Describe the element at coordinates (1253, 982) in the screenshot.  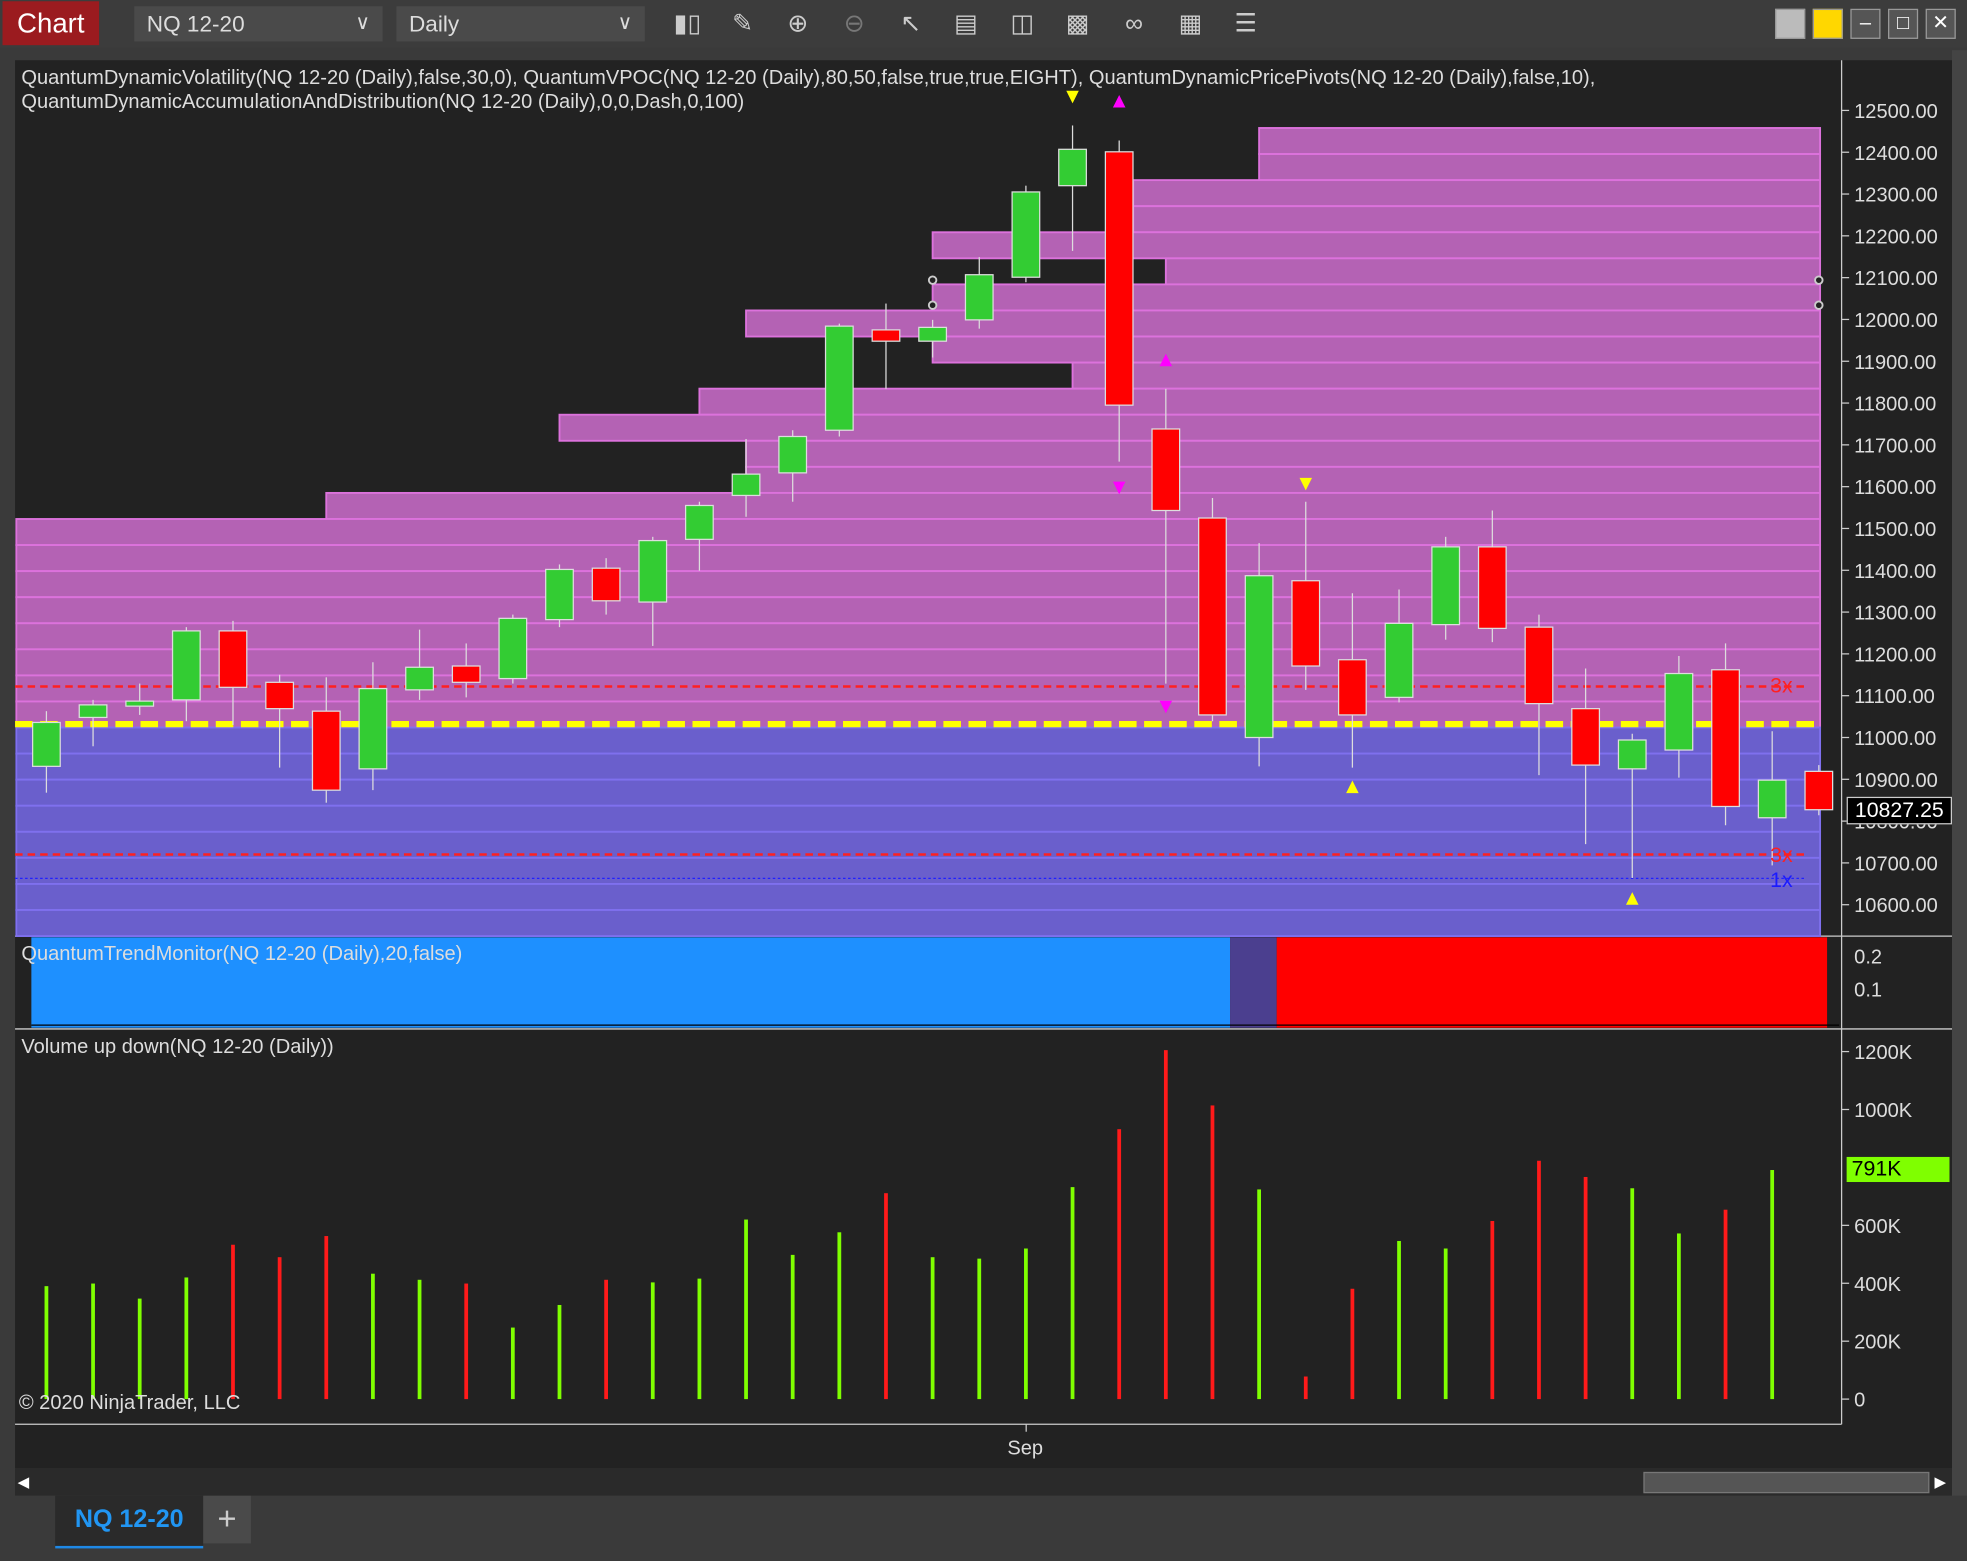
I see `trend-segment` at that location.